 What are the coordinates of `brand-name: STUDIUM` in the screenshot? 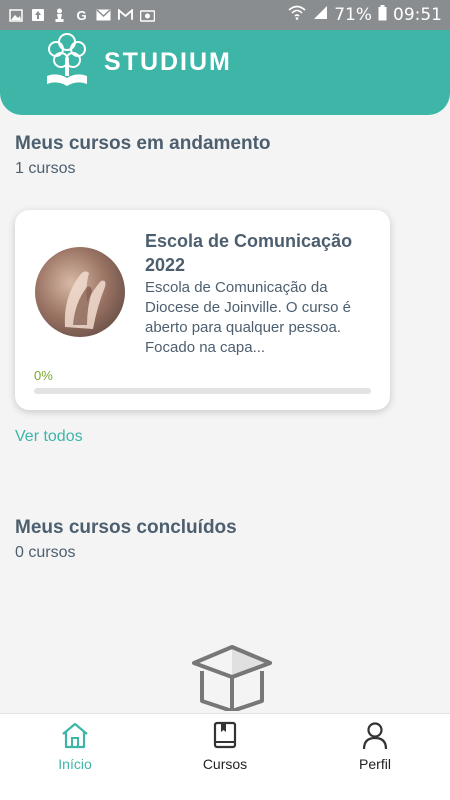 It's located at (168, 62).